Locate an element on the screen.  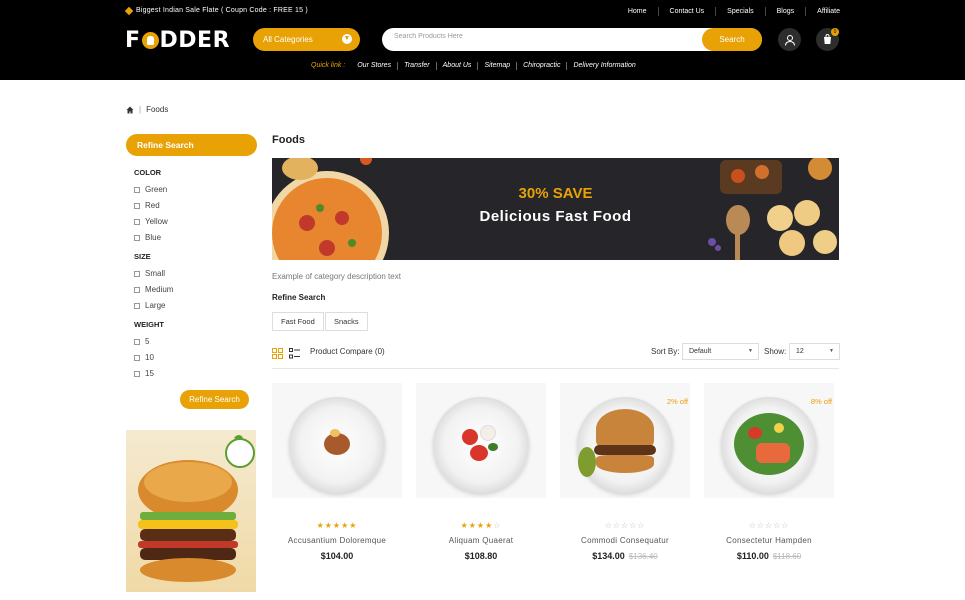
sort-select: Default ▼ is located at coordinates (720, 351).